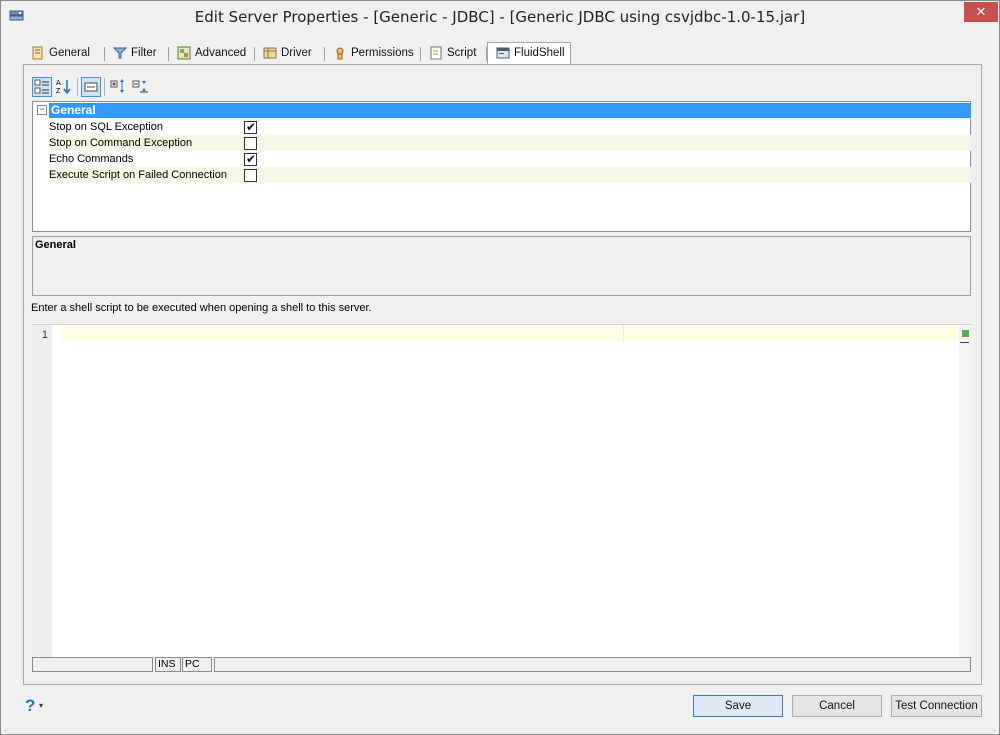  Describe the element at coordinates (250, 143) in the screenshot. I see `stop-on-command-exception-checkbox` at that location.